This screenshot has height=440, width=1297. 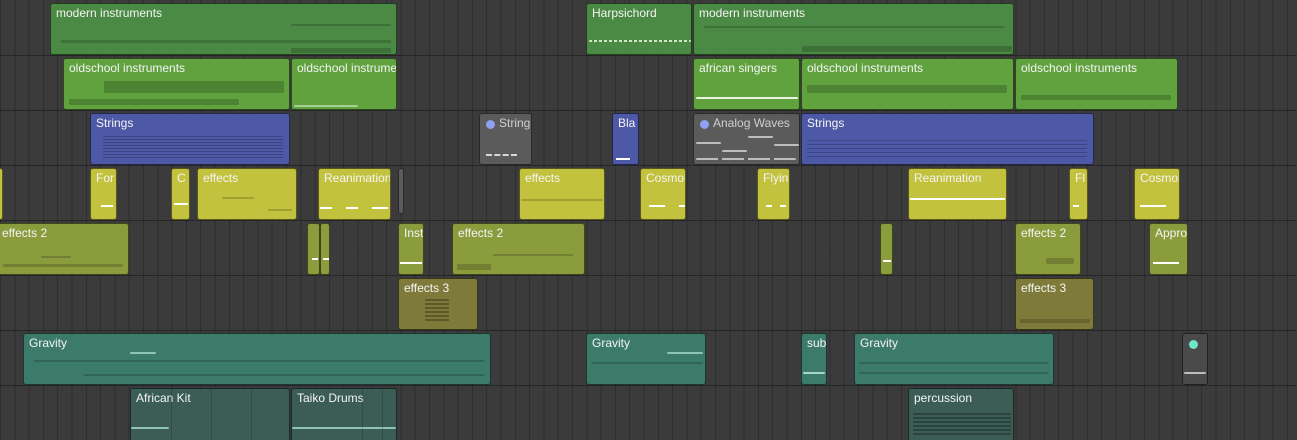 I want to click on region-african-singers: african singers, so click(x=746, y=84).